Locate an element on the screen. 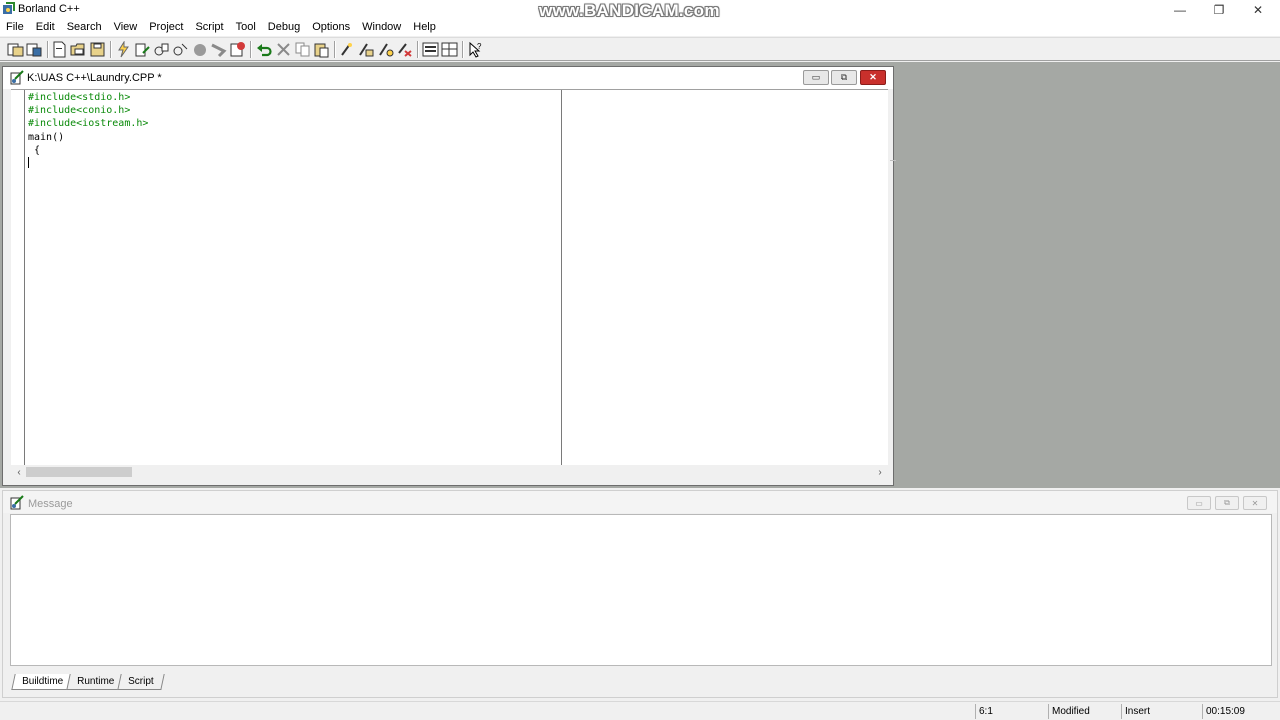 This screenshot has height=720, width=1280. minimize-button: — is located at coordinates (1180, 10).